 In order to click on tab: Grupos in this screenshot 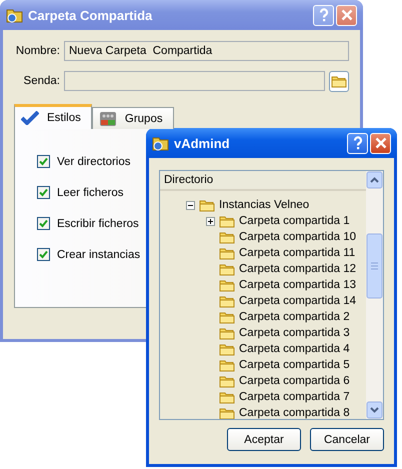, I will do `click(133, 118)`.